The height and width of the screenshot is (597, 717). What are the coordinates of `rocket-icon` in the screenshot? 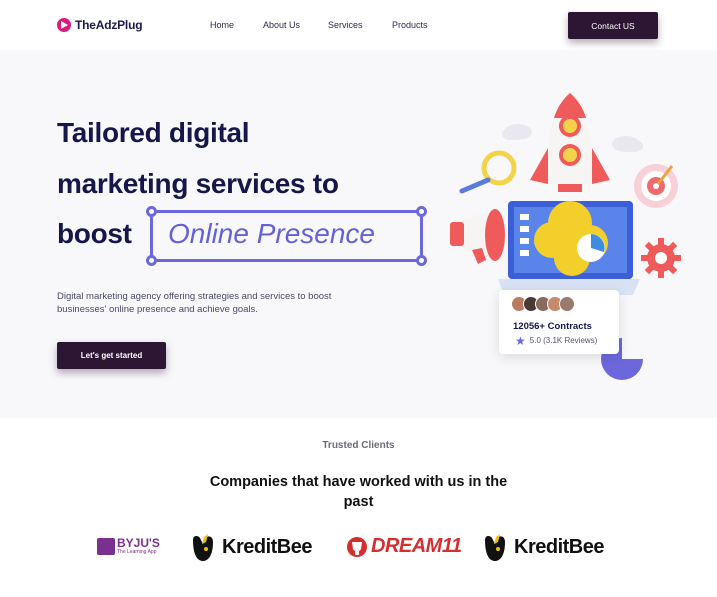 It's located at (570, 142).